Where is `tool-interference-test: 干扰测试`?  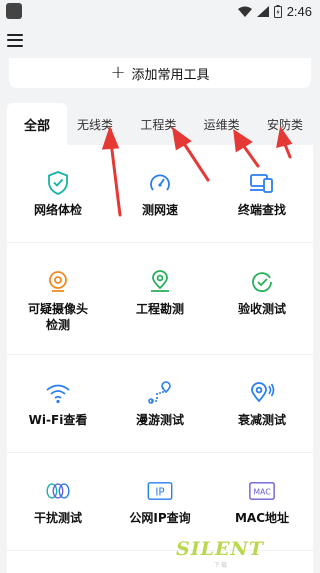
tool-interference-test: 干扰测试 is located at coordinates (58, 502).